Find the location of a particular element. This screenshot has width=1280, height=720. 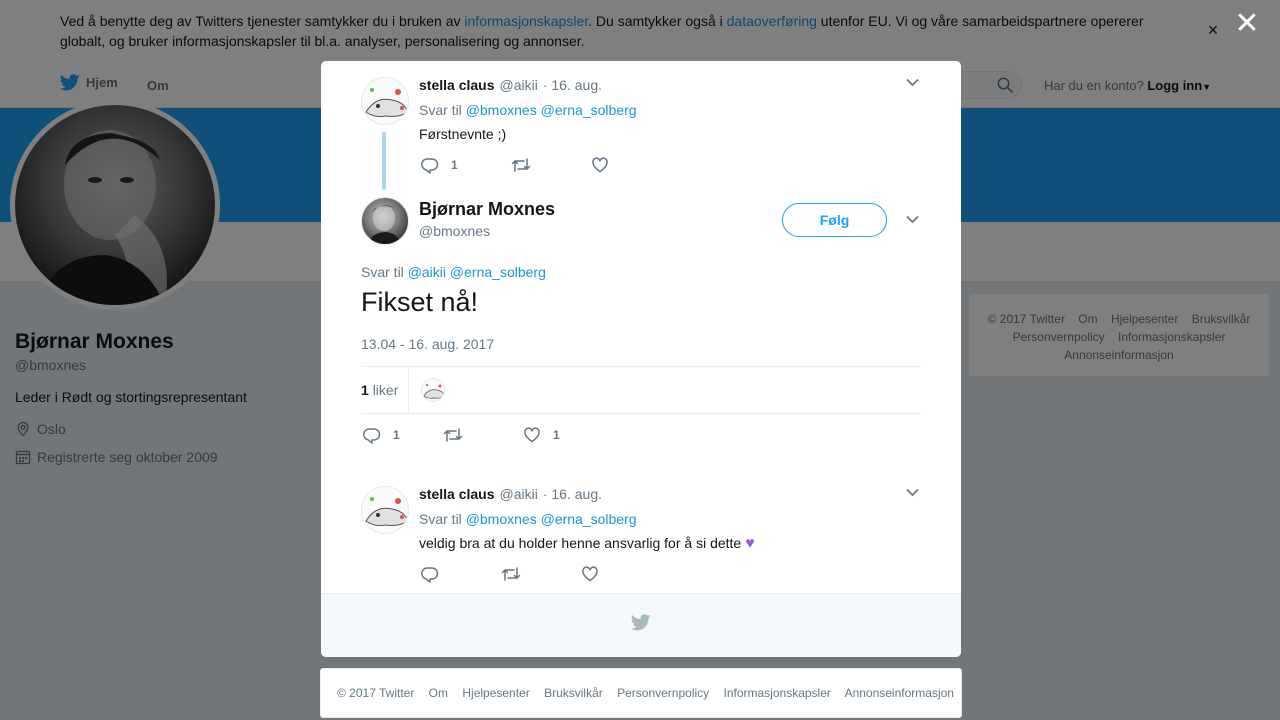

reply-tweet-handle: @aikii is located at coordinates (519, 494).